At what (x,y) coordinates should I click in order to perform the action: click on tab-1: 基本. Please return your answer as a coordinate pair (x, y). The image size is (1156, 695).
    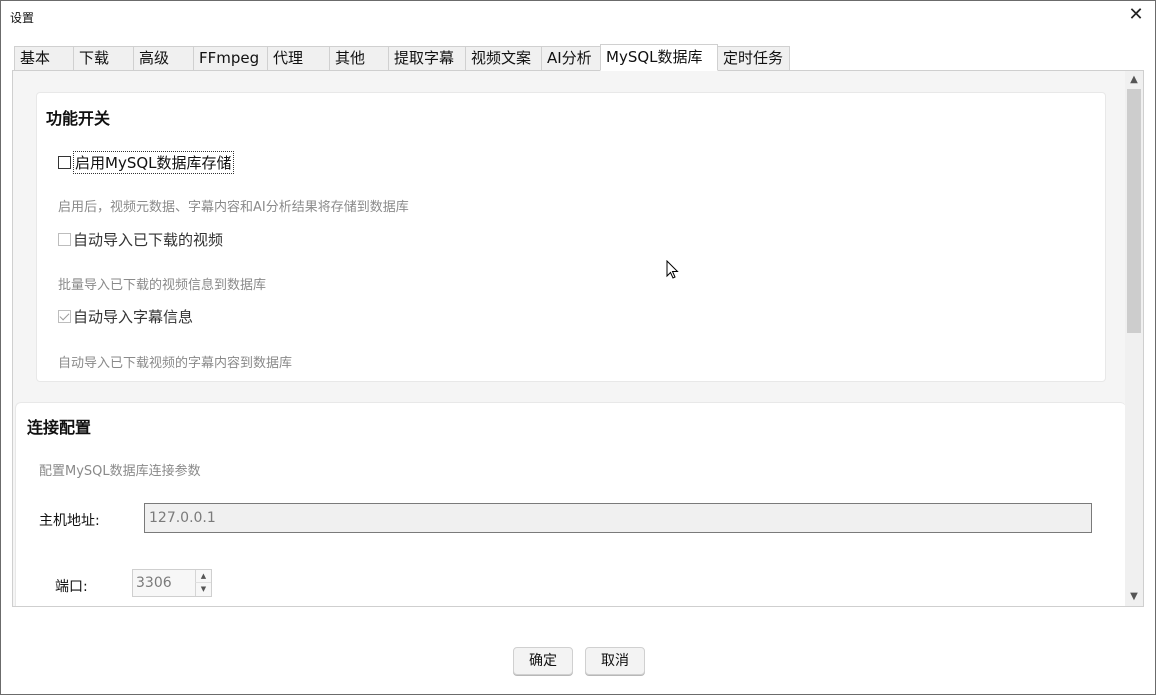
    Looking at the image, I should click on (43, 58).